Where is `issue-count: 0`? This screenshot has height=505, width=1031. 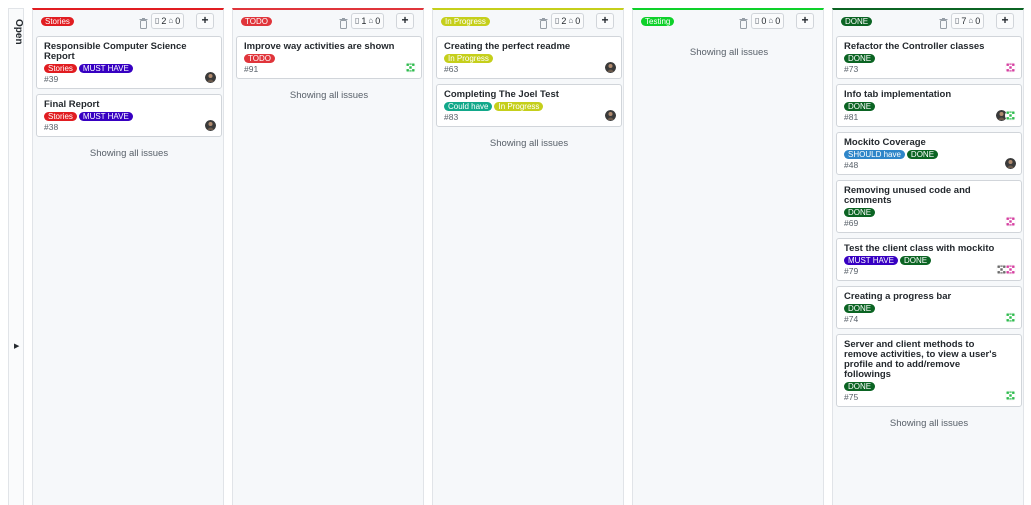
issue-count: 0 is located at coordinates (764, 21).